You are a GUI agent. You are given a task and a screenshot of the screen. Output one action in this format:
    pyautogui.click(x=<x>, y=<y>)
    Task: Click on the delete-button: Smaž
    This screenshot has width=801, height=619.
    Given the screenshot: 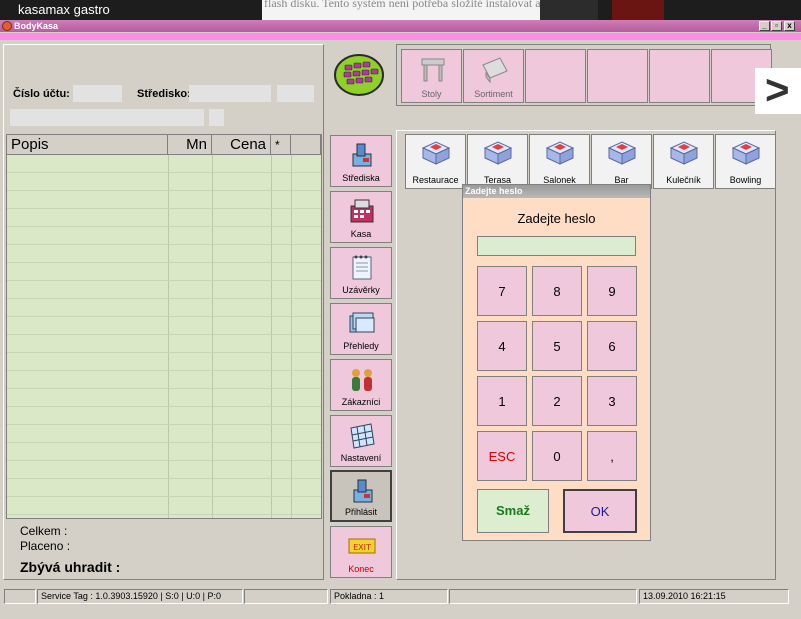 What is the action you would take?
    pyautogui.click(x=513, y=511)
    